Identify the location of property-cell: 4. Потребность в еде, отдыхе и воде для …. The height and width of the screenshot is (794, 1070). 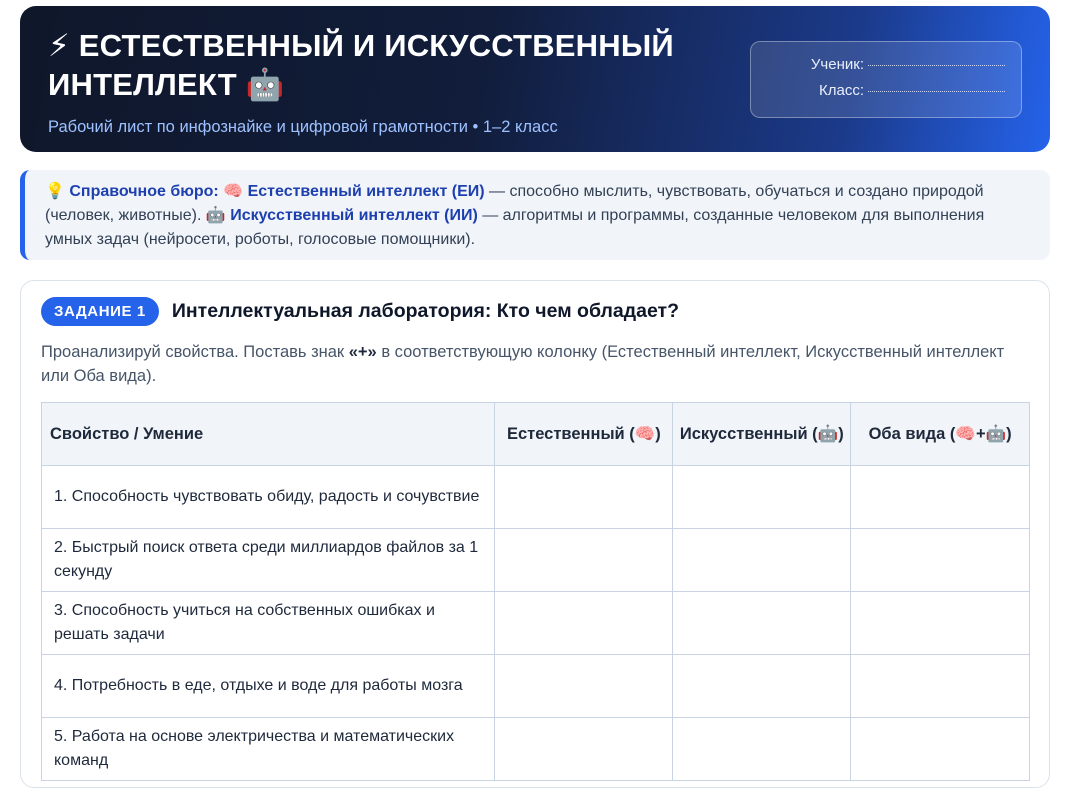
(268, 686).